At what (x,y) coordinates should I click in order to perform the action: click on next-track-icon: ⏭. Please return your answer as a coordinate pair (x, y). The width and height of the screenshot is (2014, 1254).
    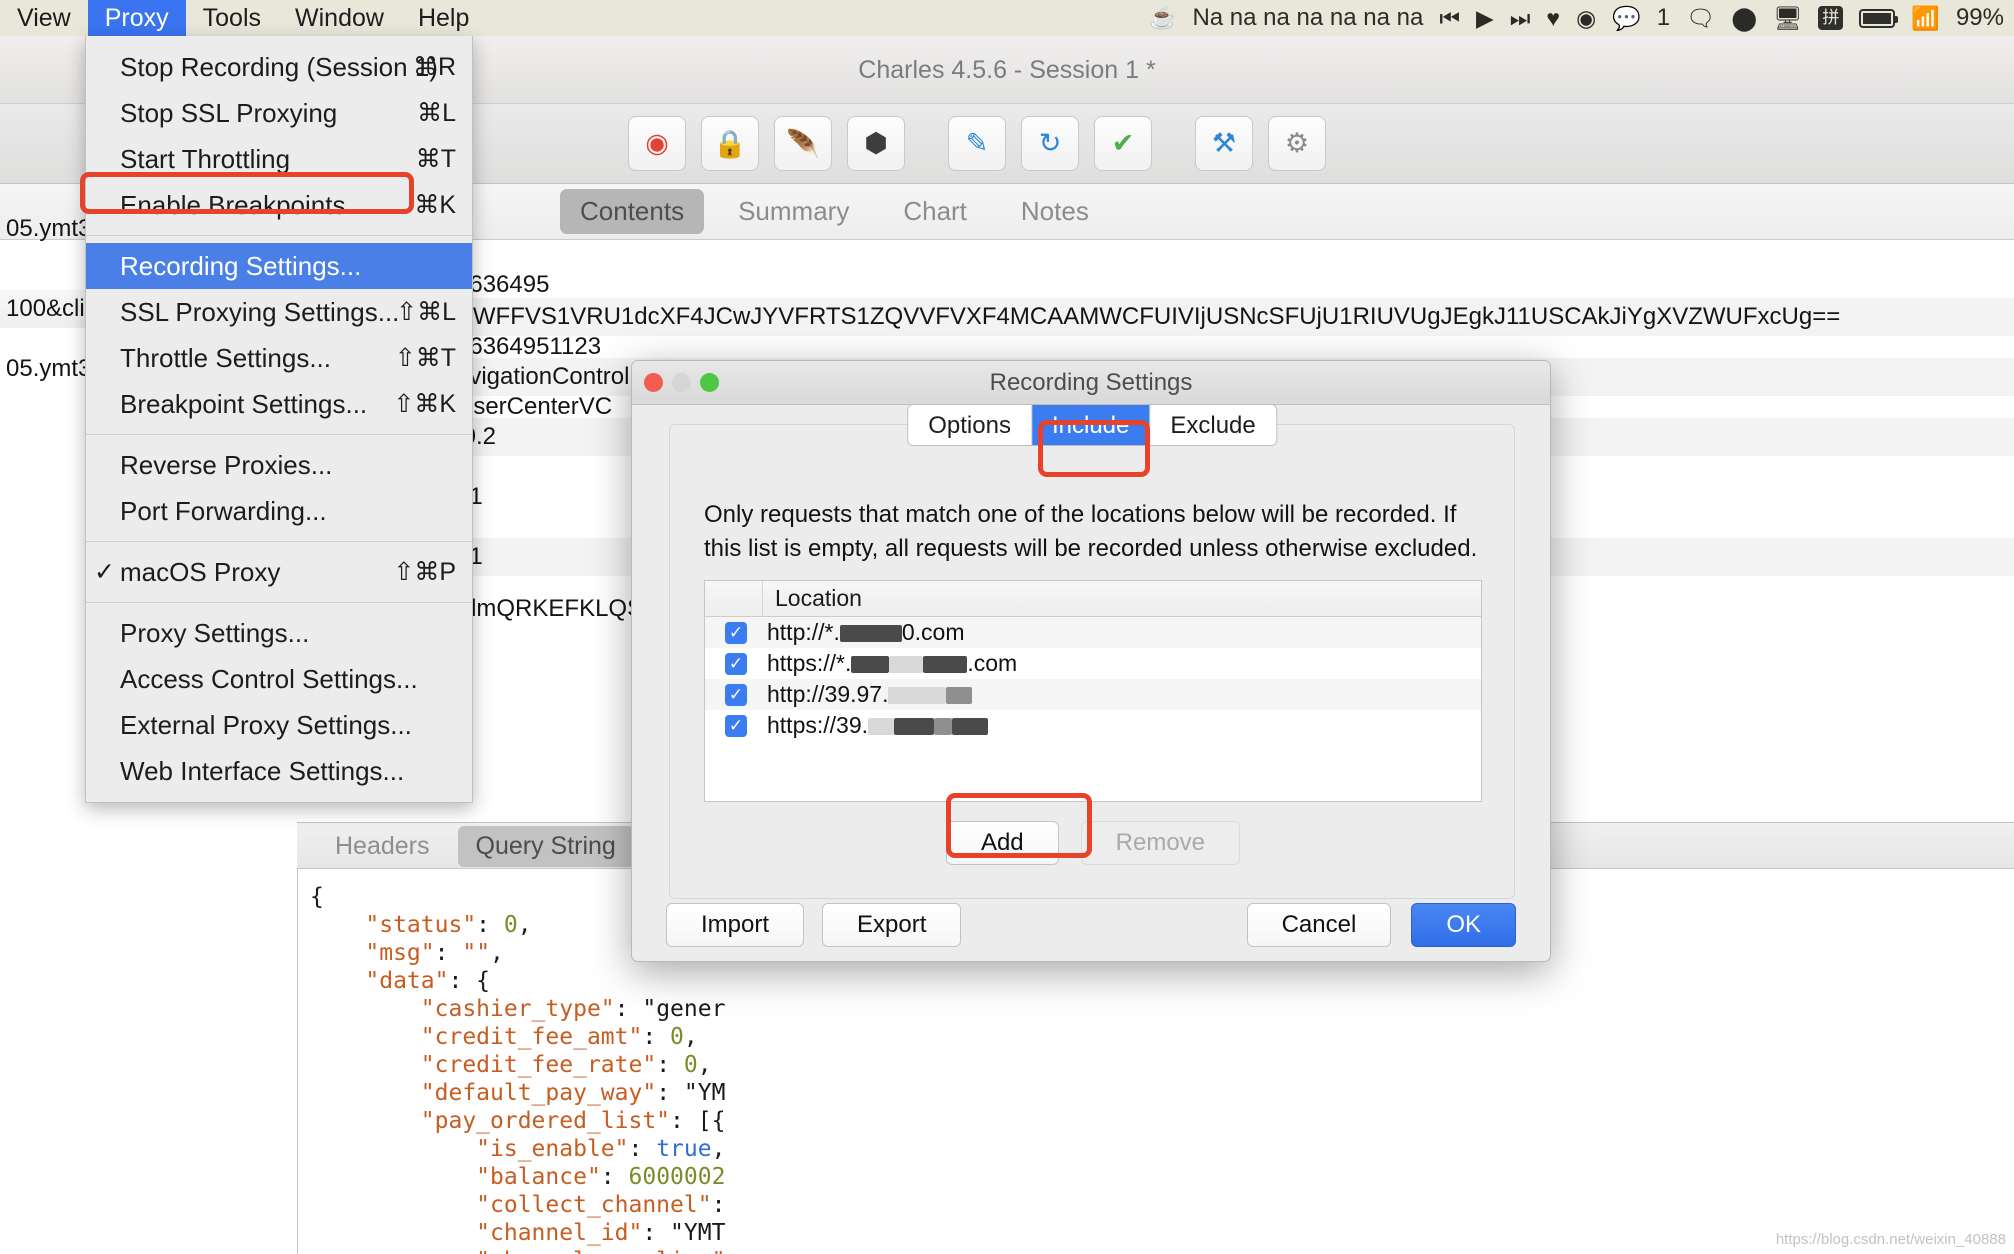
    Looking at the image, I should click on (1520, 18).